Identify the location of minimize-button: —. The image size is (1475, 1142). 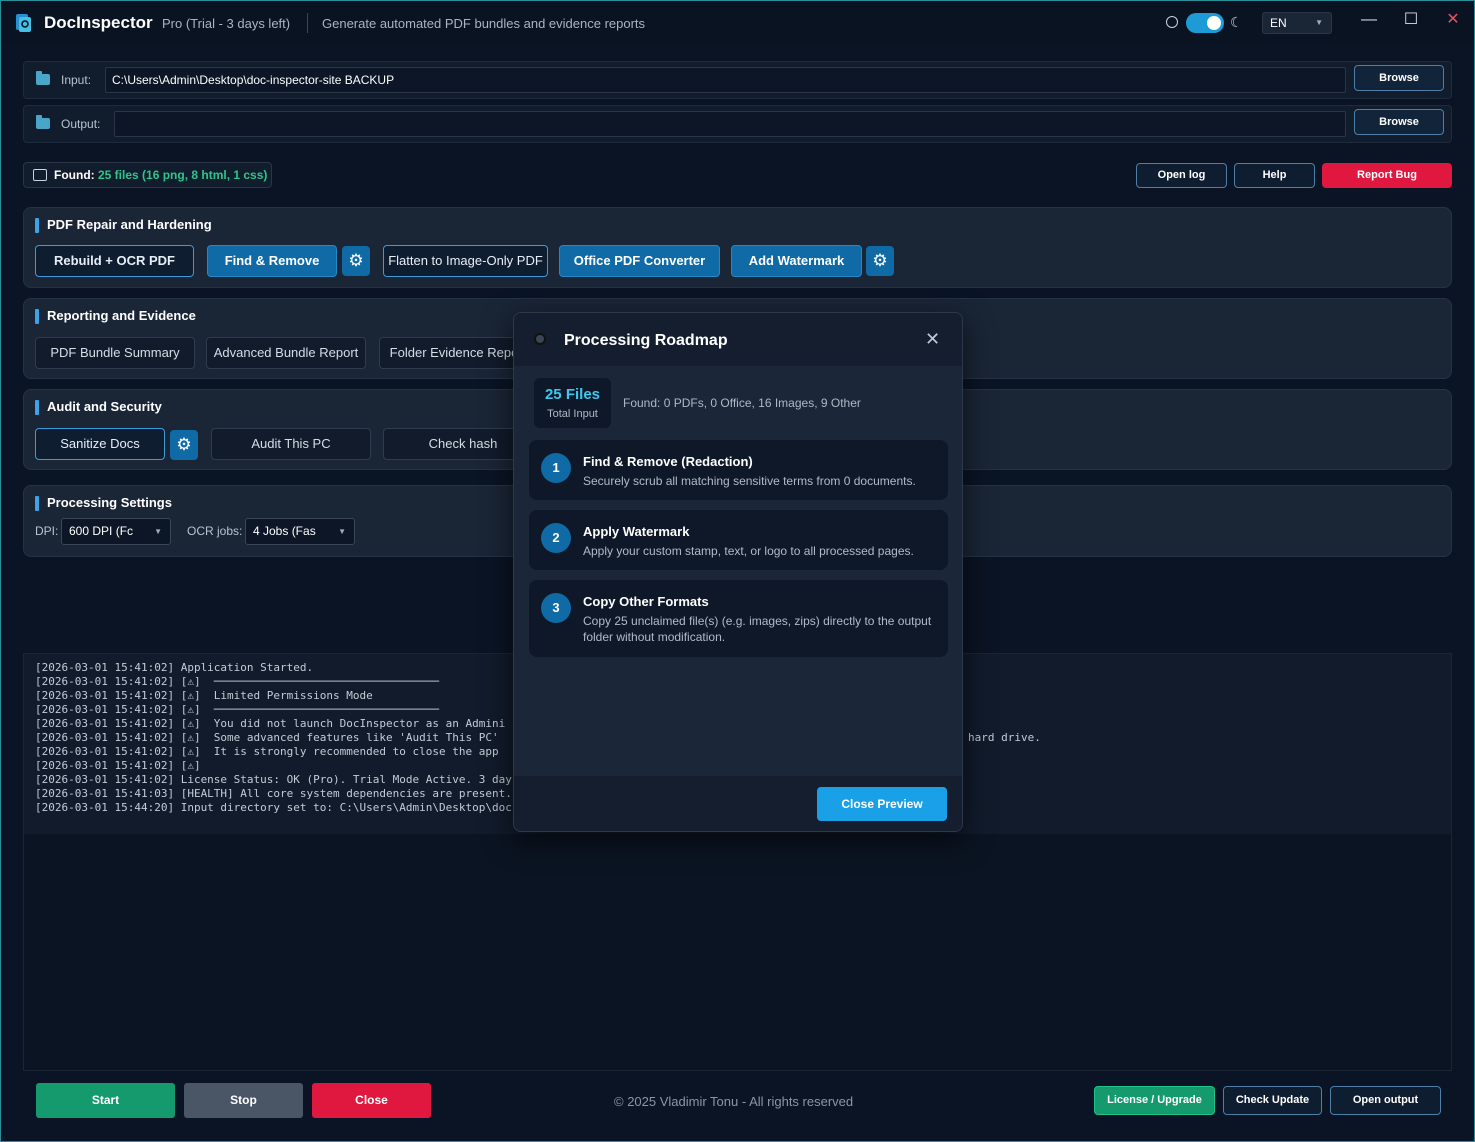
(1369, 21).